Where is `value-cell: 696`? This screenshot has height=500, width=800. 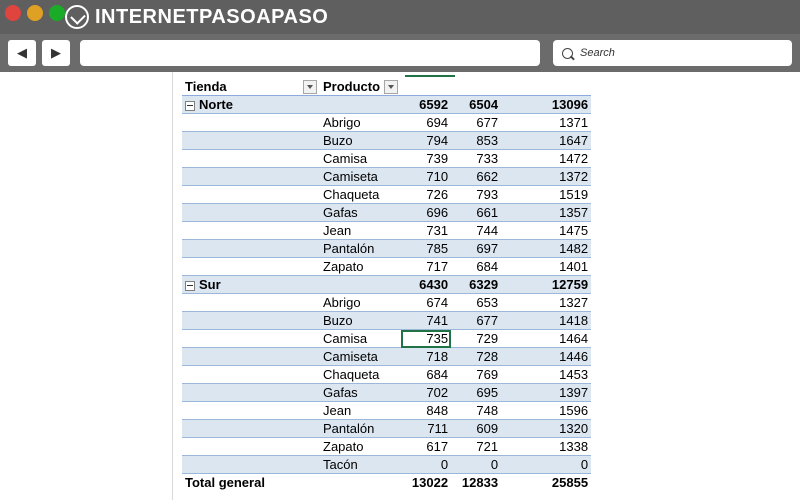 value-cell: 696 is located at coordinates (426, 212).